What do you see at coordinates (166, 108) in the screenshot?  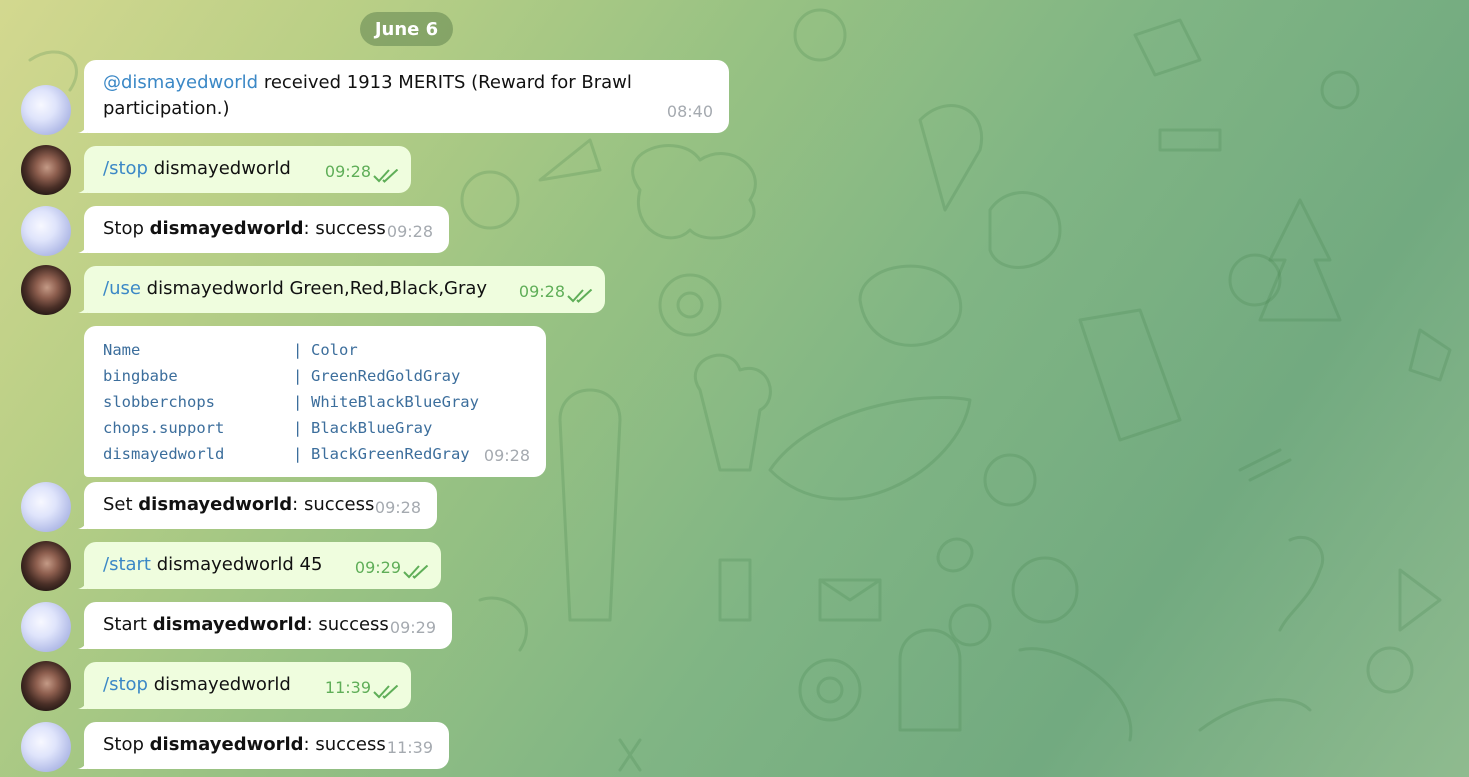 I see `message-text-part: participation.)` at bounding box center [166, 108].